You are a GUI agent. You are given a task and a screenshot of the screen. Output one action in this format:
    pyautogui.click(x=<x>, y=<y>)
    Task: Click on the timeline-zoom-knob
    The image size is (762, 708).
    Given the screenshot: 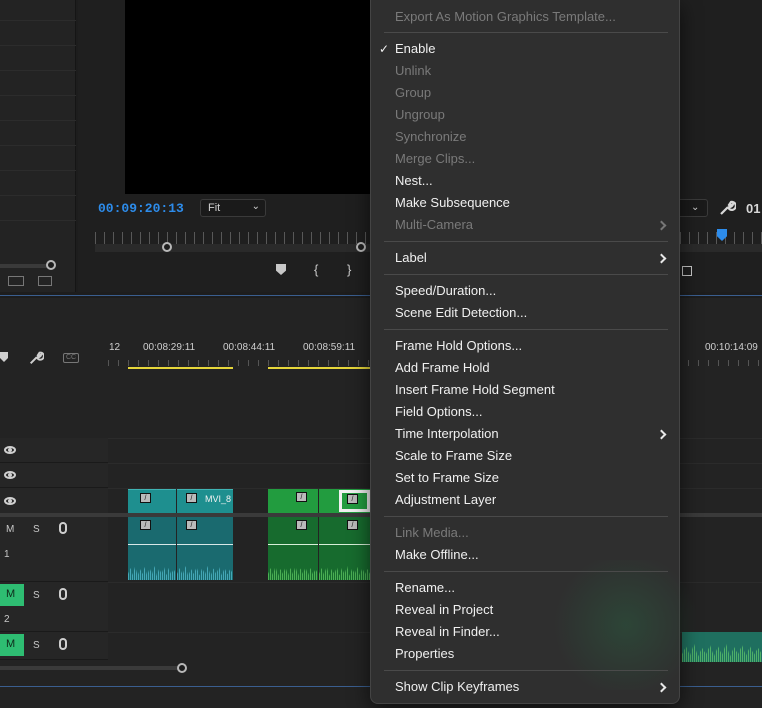 What is the action you would take?
    pyautogui.click(x=182, y=668)
    